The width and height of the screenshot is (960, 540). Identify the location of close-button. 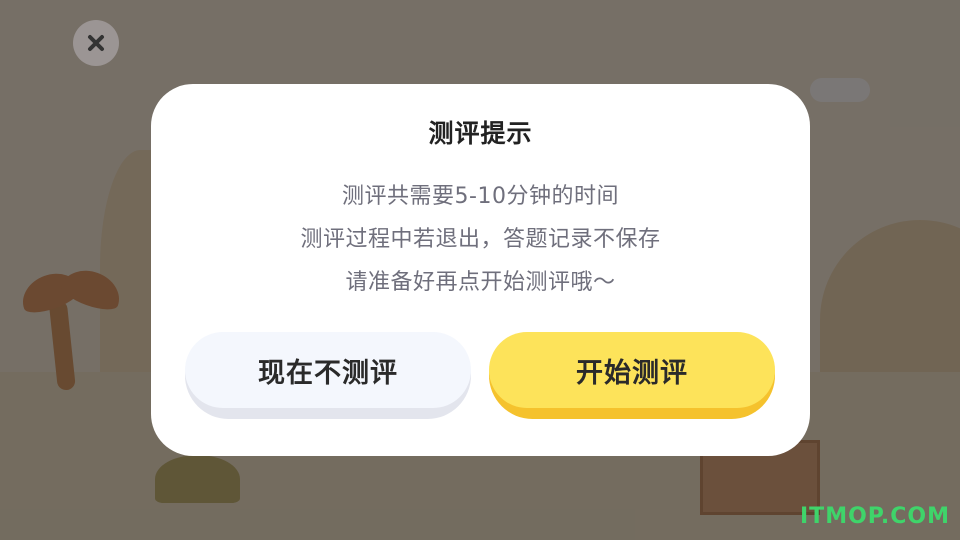
(96, 43).